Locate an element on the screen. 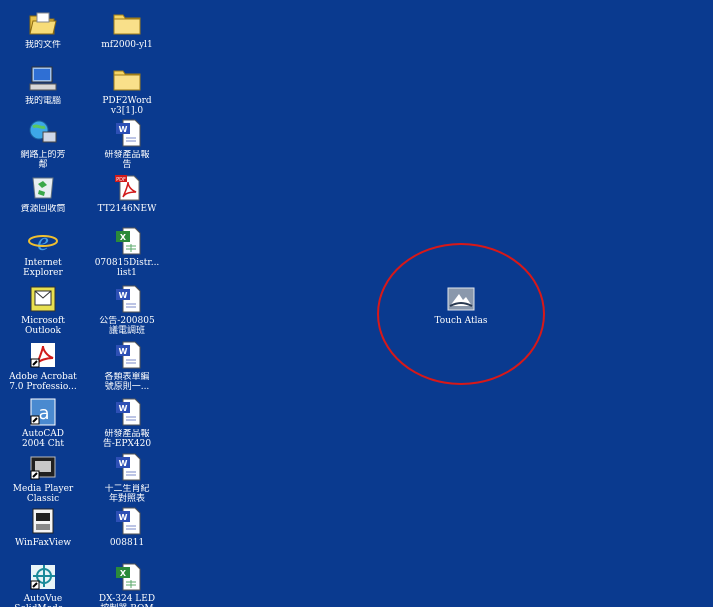 Image resolution: width=717 pixels, height=607 pixels. desktop-icon-recycle-bin: 資源回收筒 is located at coordinates (43, 201).